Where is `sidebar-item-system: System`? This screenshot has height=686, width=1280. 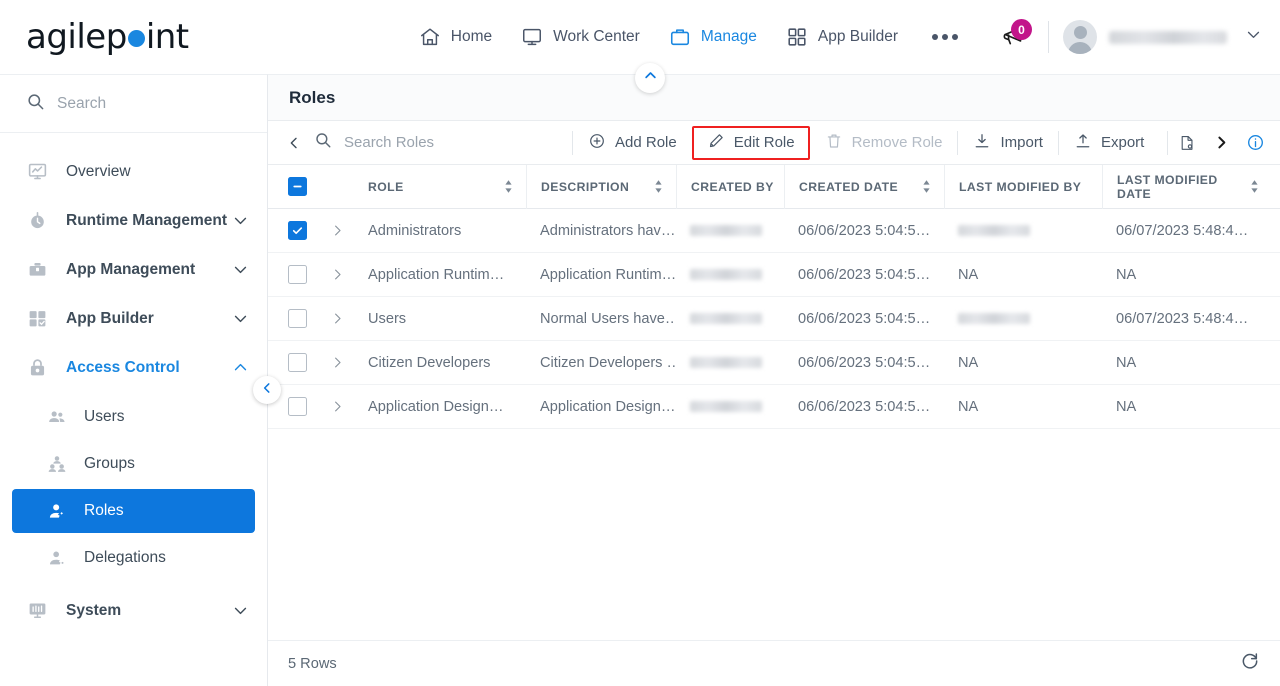 sidebar-item-system: System is located at coordinates (133, 610).